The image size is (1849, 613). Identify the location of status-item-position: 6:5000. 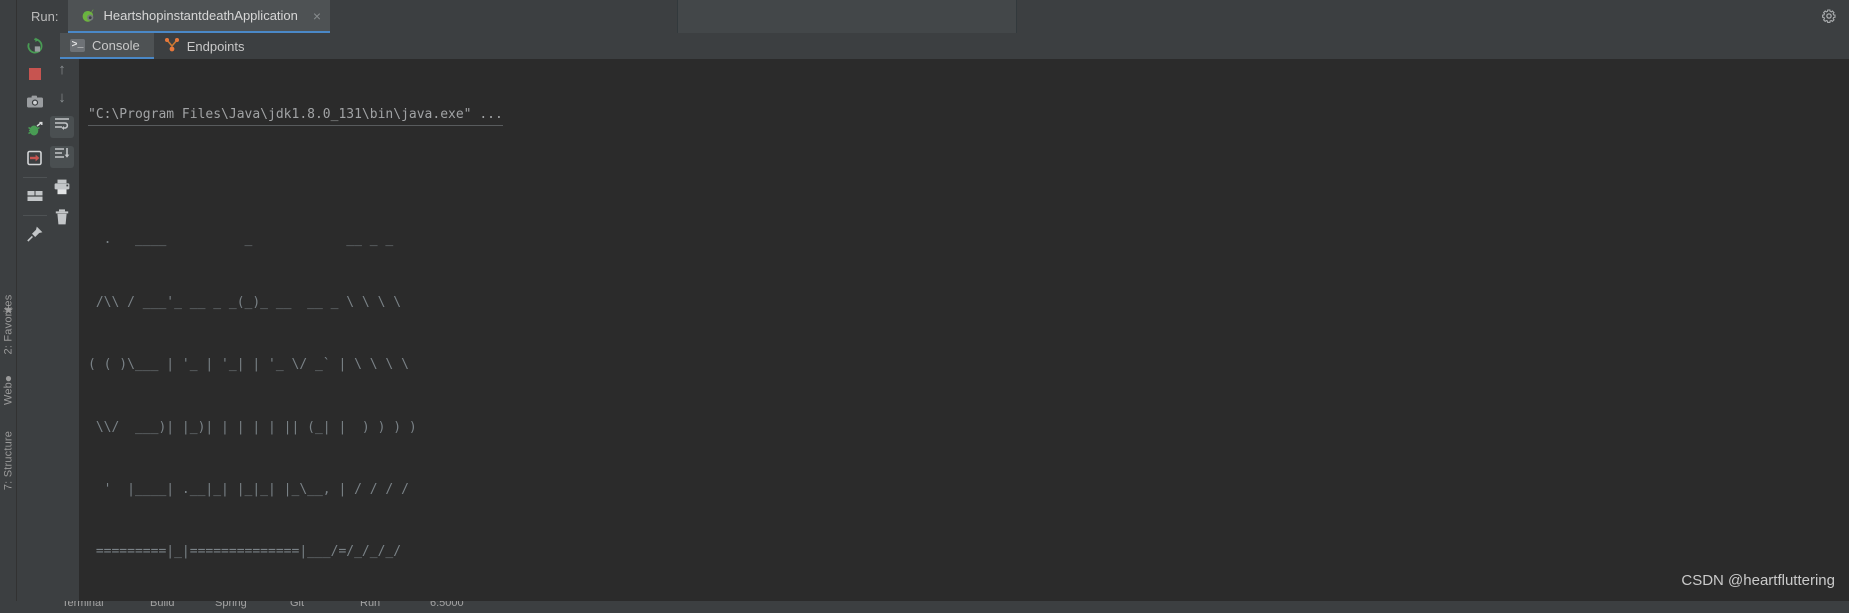
(447, 605).